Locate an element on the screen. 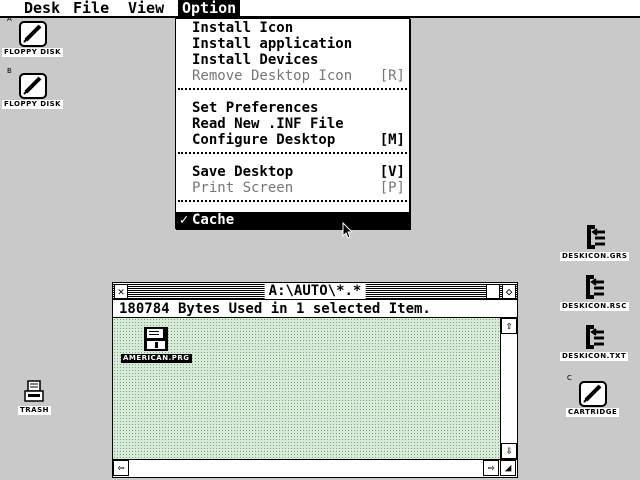 The width and height of the screenshot is (640, 480). cartridge-icon is located at coordinates (592, 394).